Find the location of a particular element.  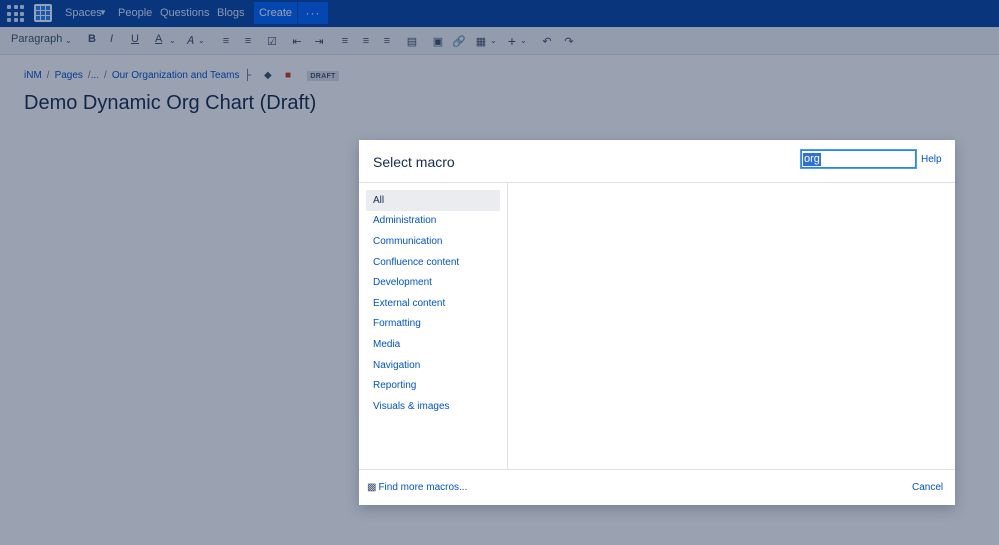

cancel-button: Cancel is located at coordinates (927, 487).